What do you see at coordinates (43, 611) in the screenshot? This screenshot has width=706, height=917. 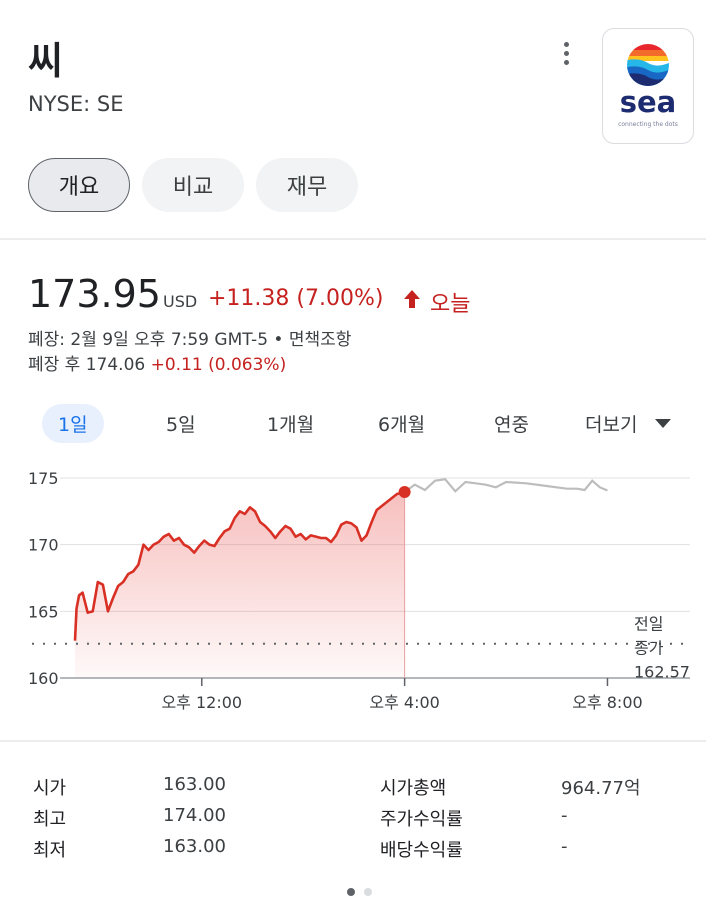 I see `y-tick-label: 165` at bounding box center [43, 611].